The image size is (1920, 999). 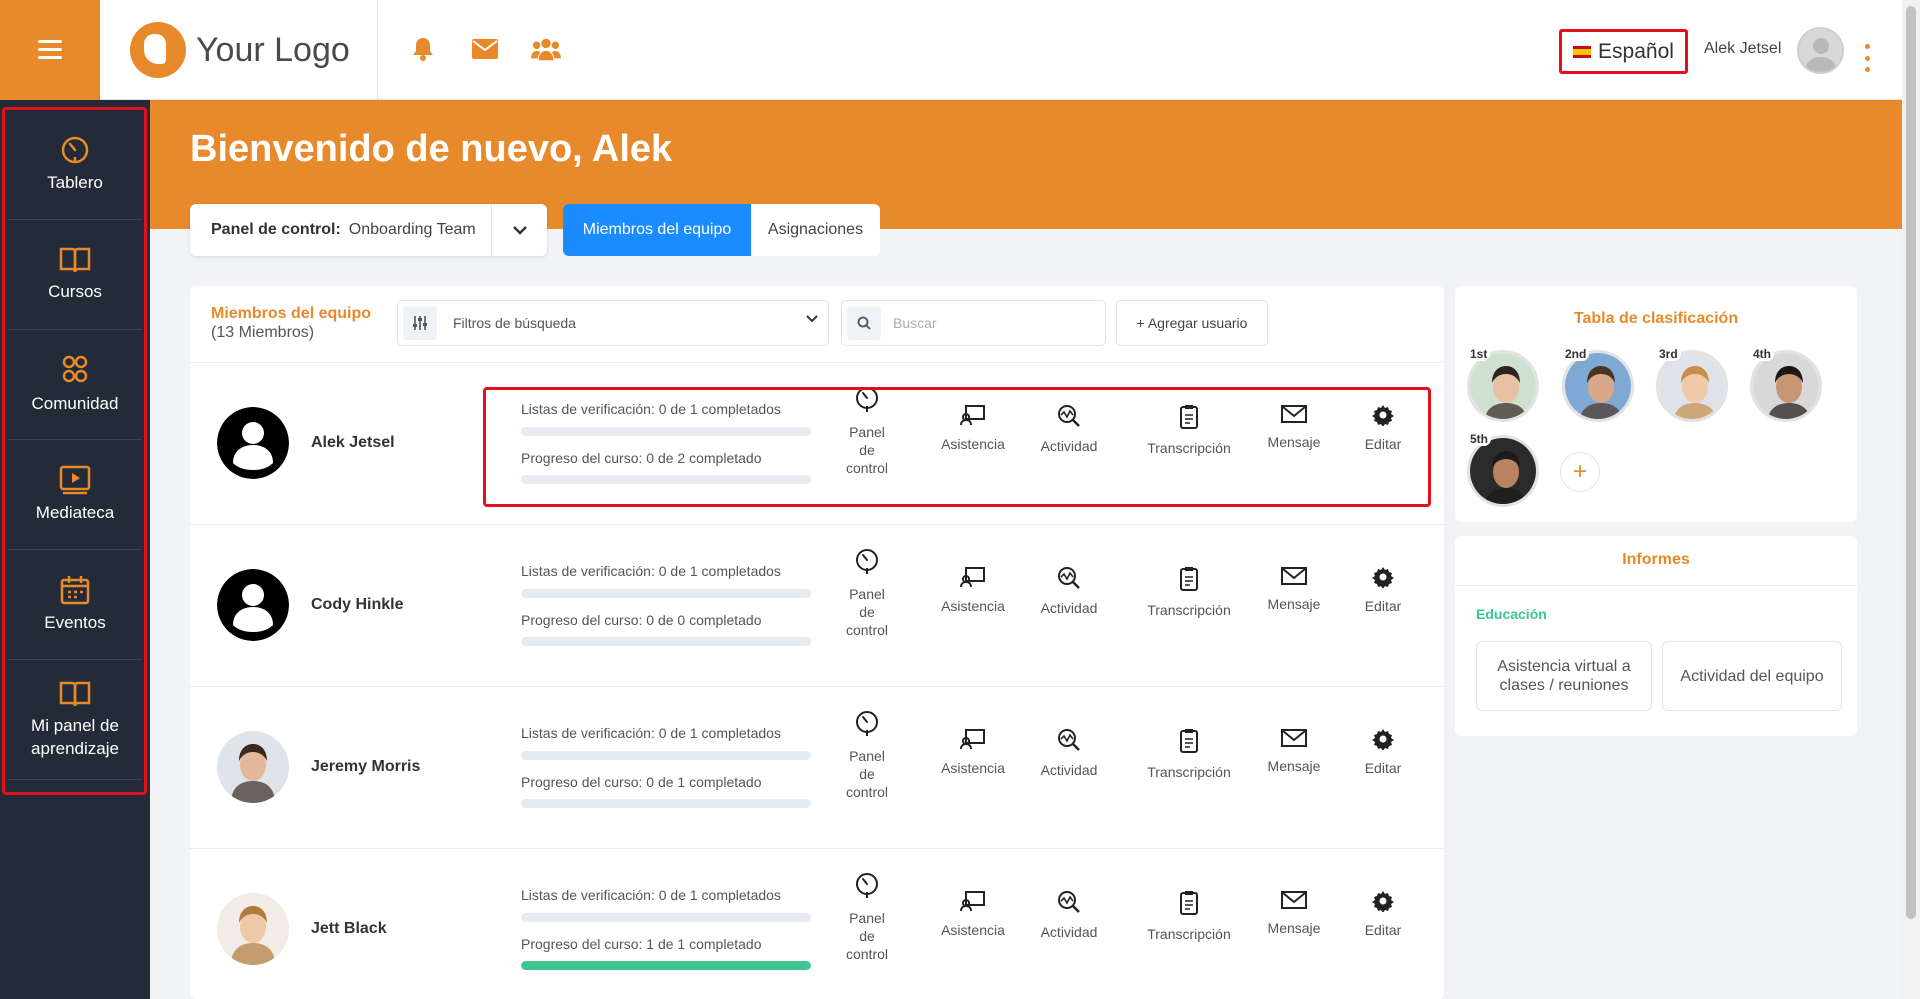 What do you see at coordinates (641, 782) in the screenshot?
I see `course-progress-status: Progreso del curso: 0 de 1 completado` at bounding box center [641, 782].